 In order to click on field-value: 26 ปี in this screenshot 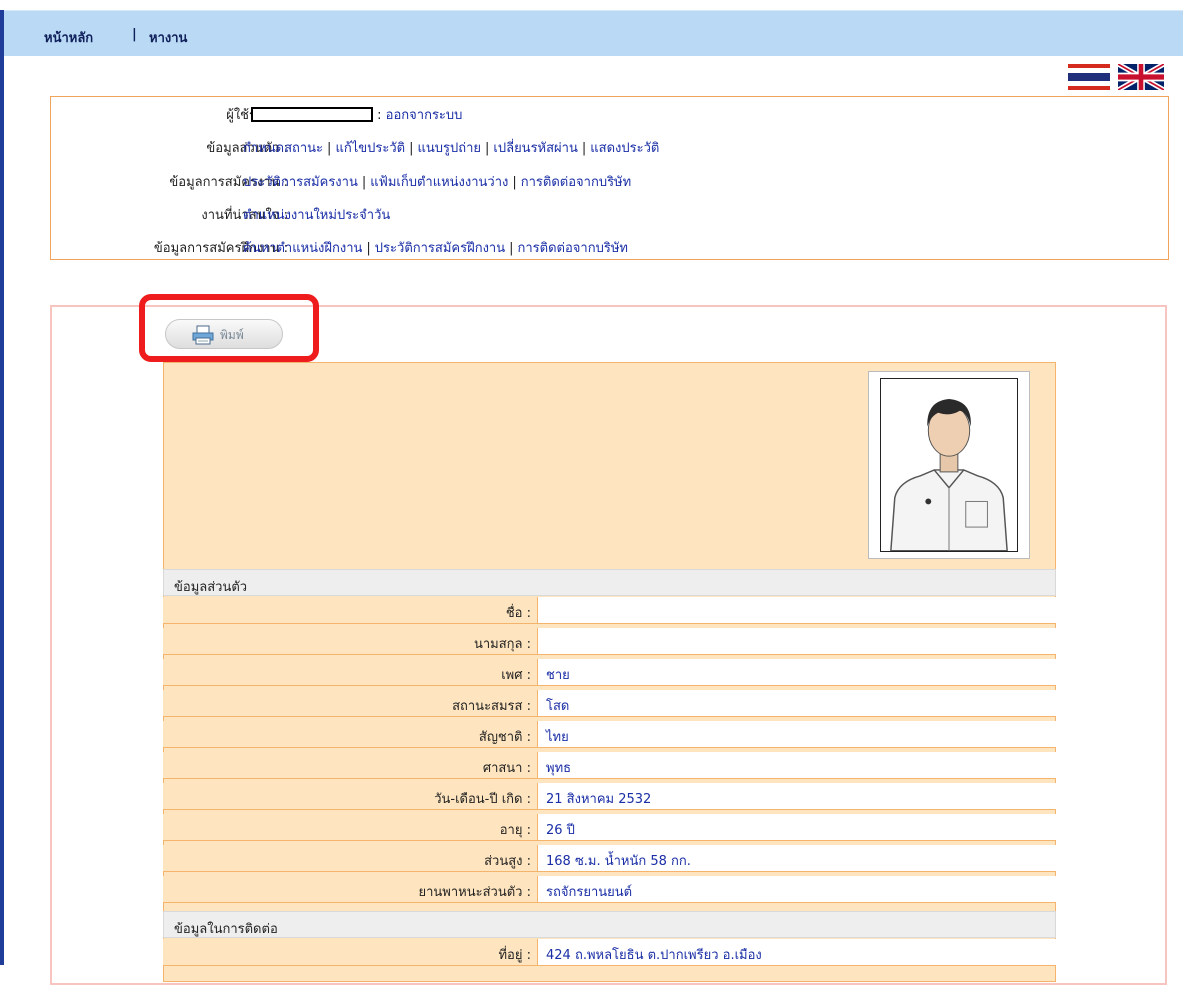, I will do `click(796, 827)`.